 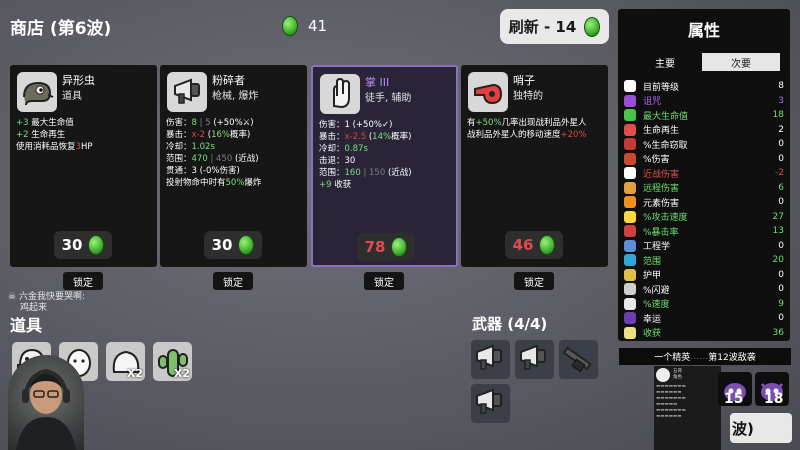 I want to click on megaphone-gun-icon, so click(x=490, y=359).